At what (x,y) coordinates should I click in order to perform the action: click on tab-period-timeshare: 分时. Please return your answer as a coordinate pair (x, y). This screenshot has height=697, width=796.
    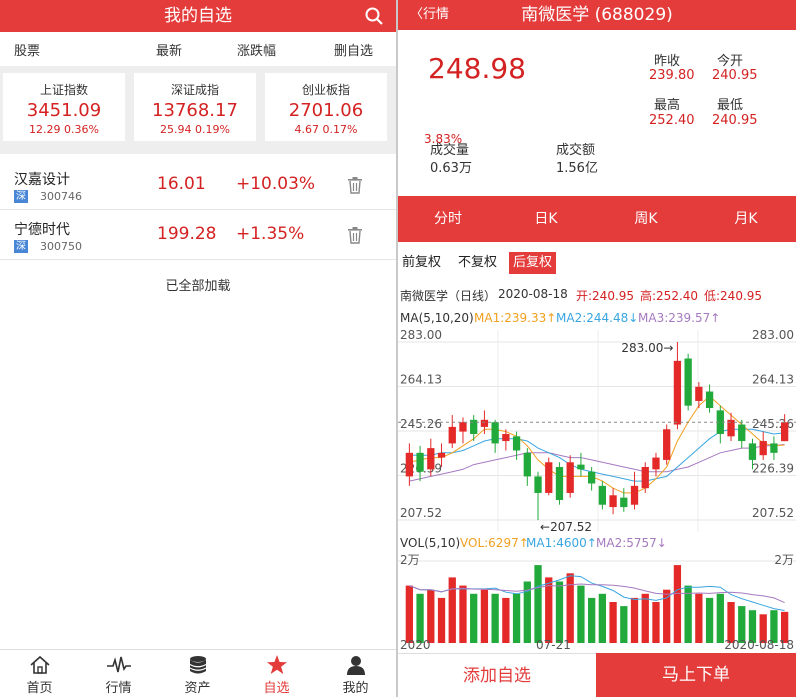
    Looking at the image, I should click on (448, 219).